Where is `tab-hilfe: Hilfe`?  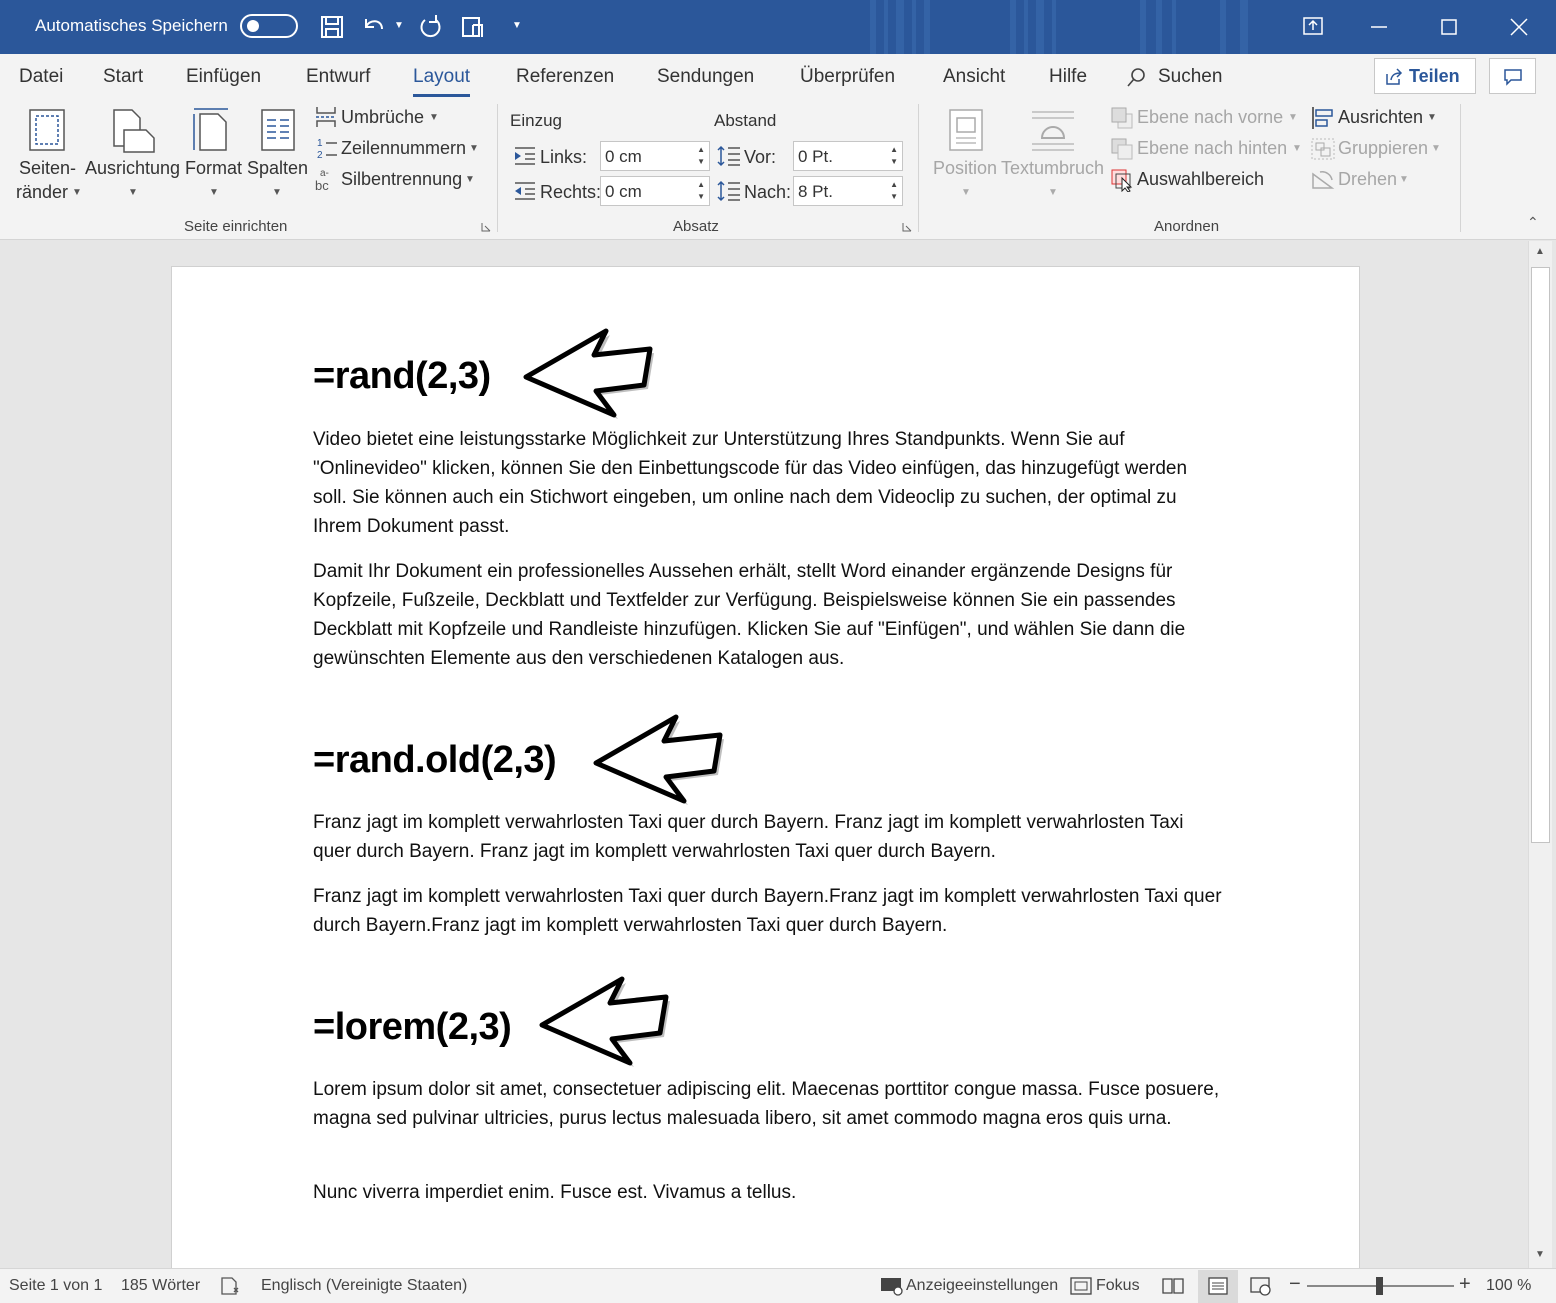 tab-hilfe: Hilfe is located at coordinates (1068, 77).